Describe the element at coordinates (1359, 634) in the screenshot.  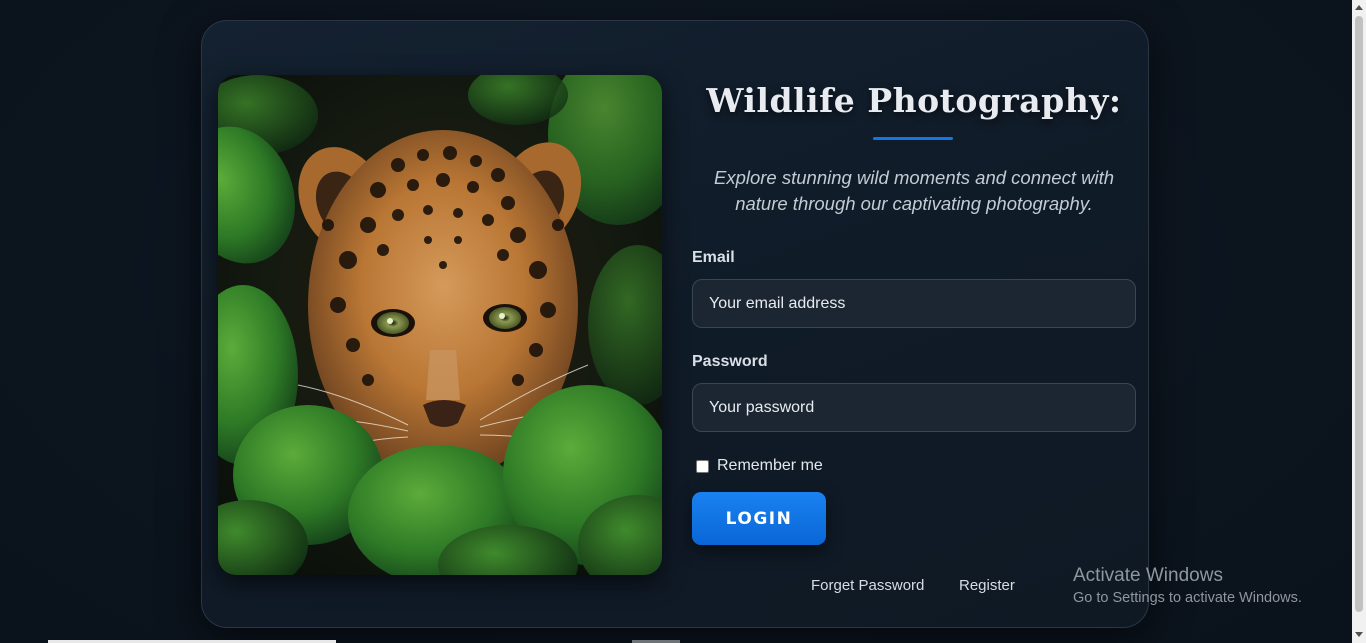
I see `scroll-down-icon` at that location.